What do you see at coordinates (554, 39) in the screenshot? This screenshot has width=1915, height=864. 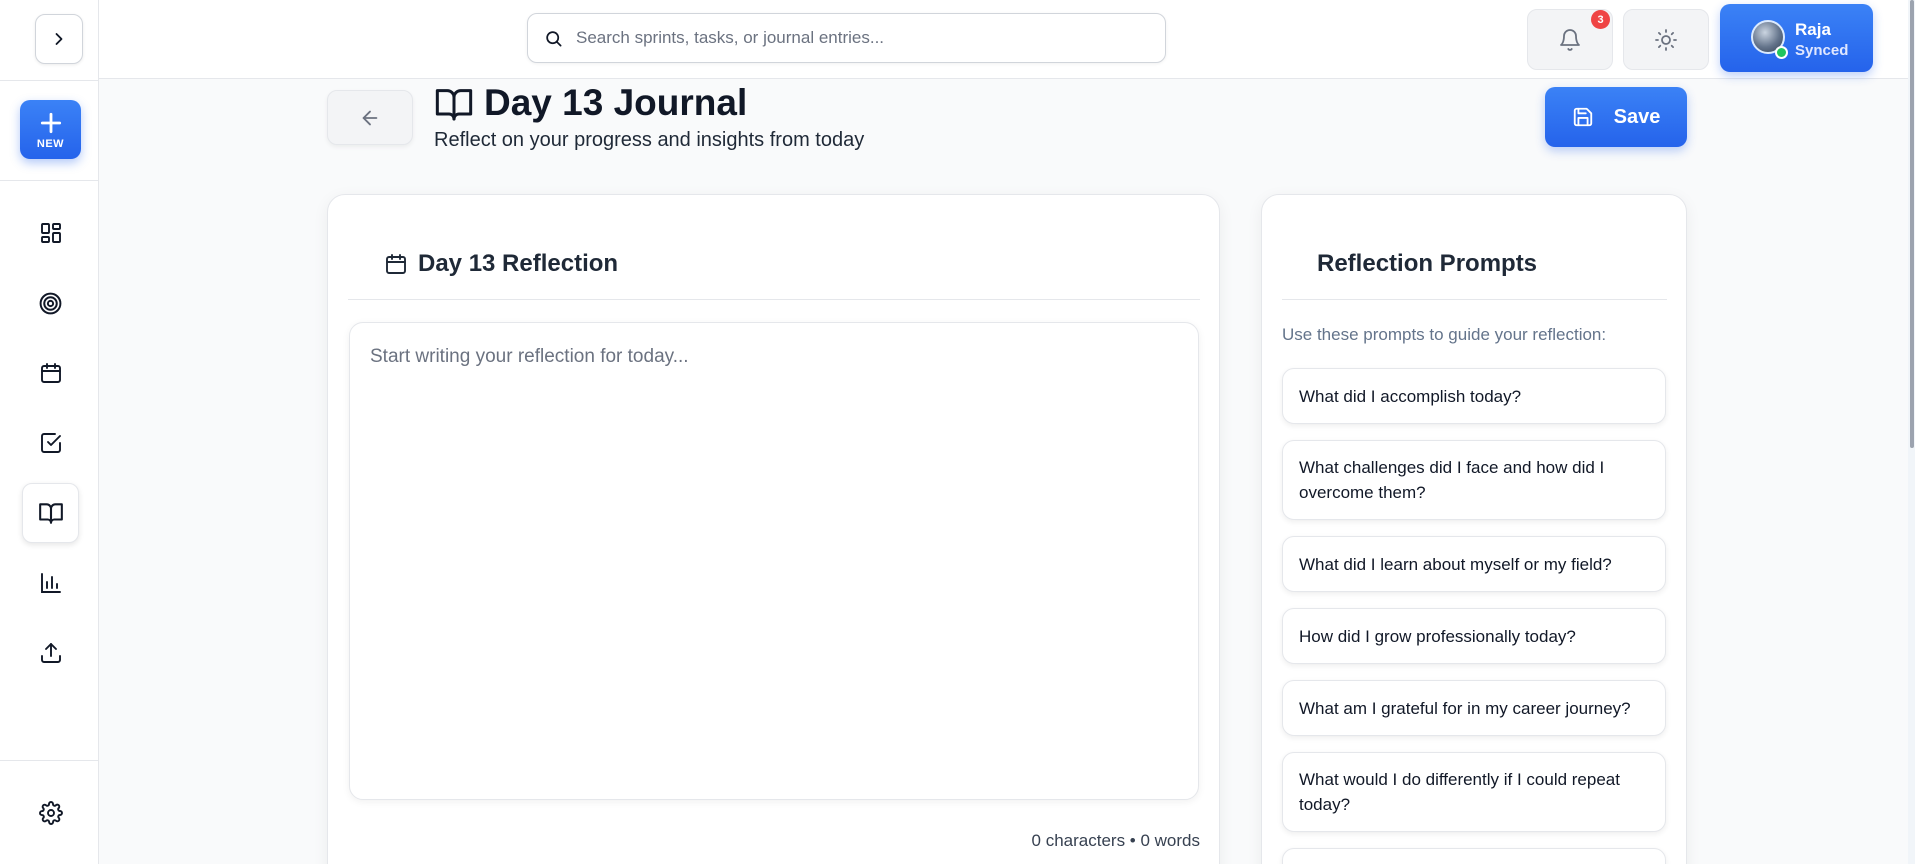 I see `search-icon` at bounding box center [554, 39].